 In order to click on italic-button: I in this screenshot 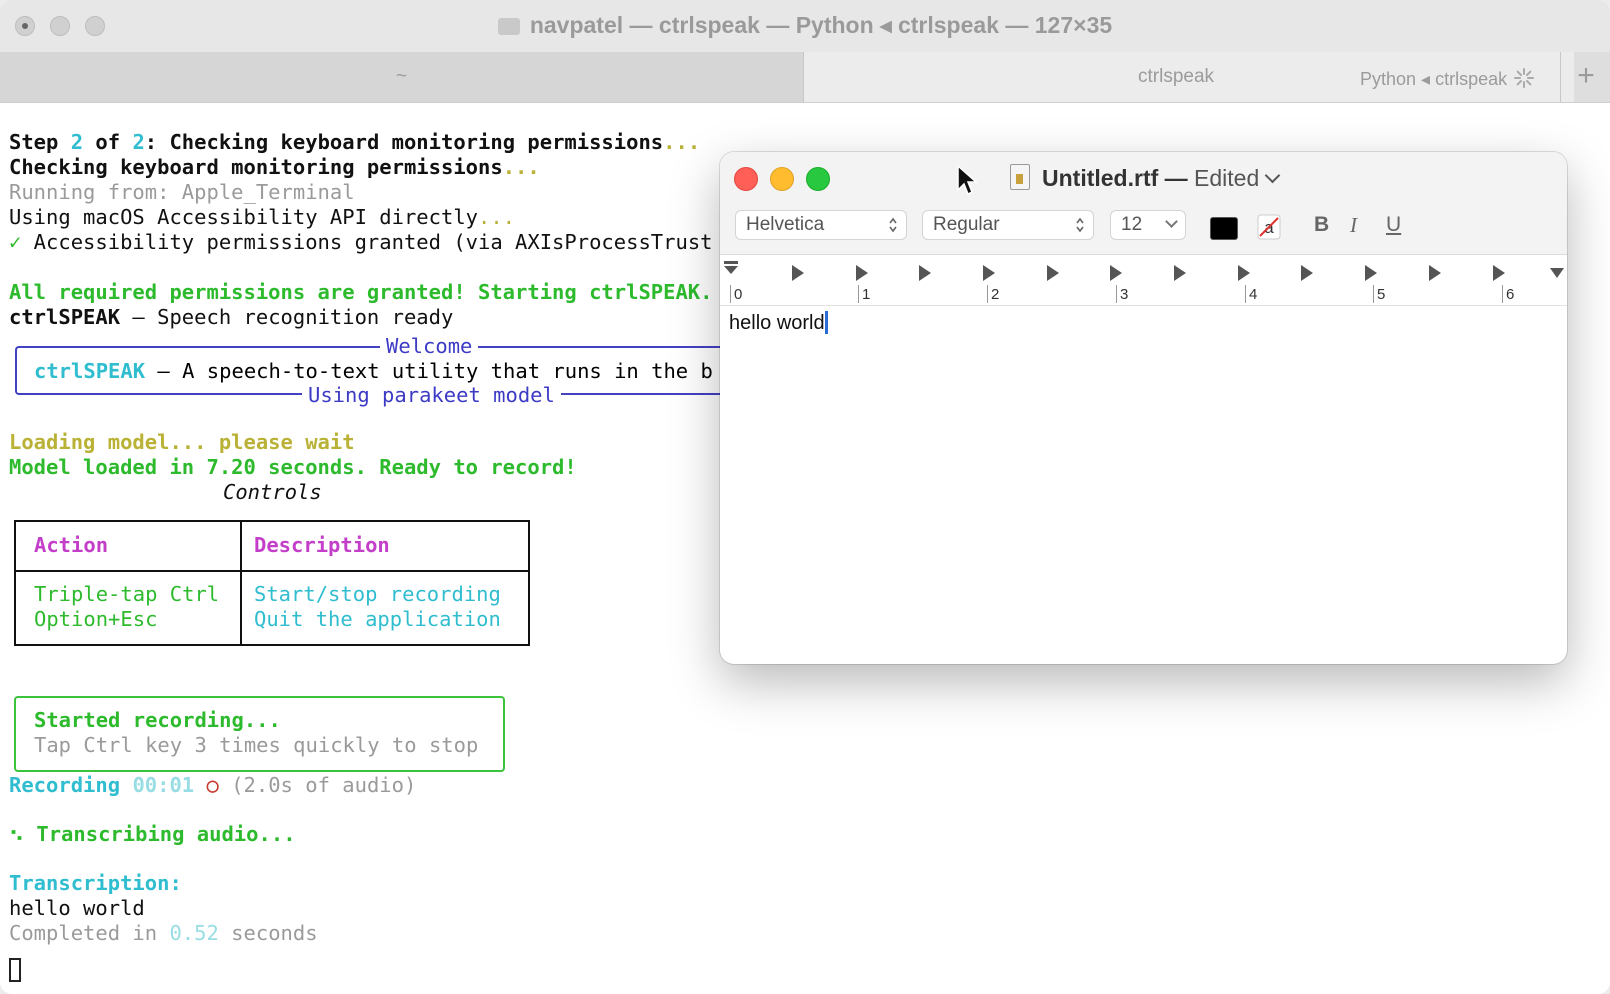, I will do `click(1353, 225)`.